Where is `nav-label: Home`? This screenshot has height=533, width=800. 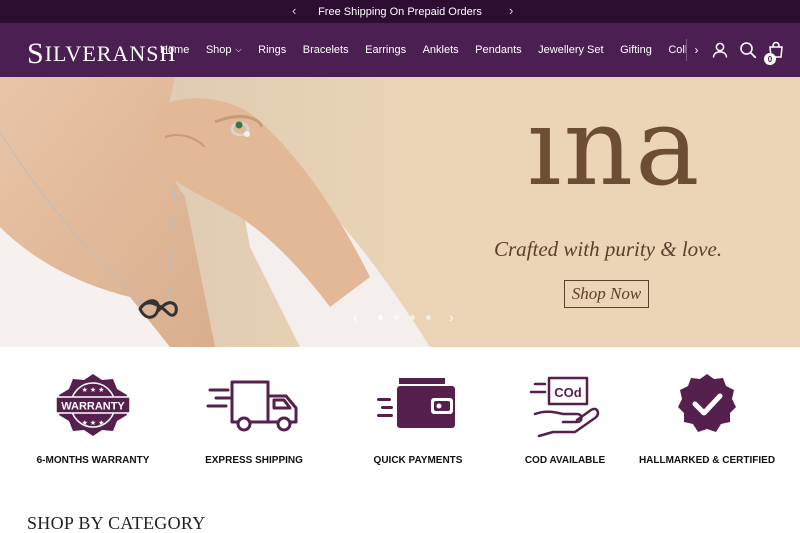 nav-label: Home is located at coordinates (175, 50).